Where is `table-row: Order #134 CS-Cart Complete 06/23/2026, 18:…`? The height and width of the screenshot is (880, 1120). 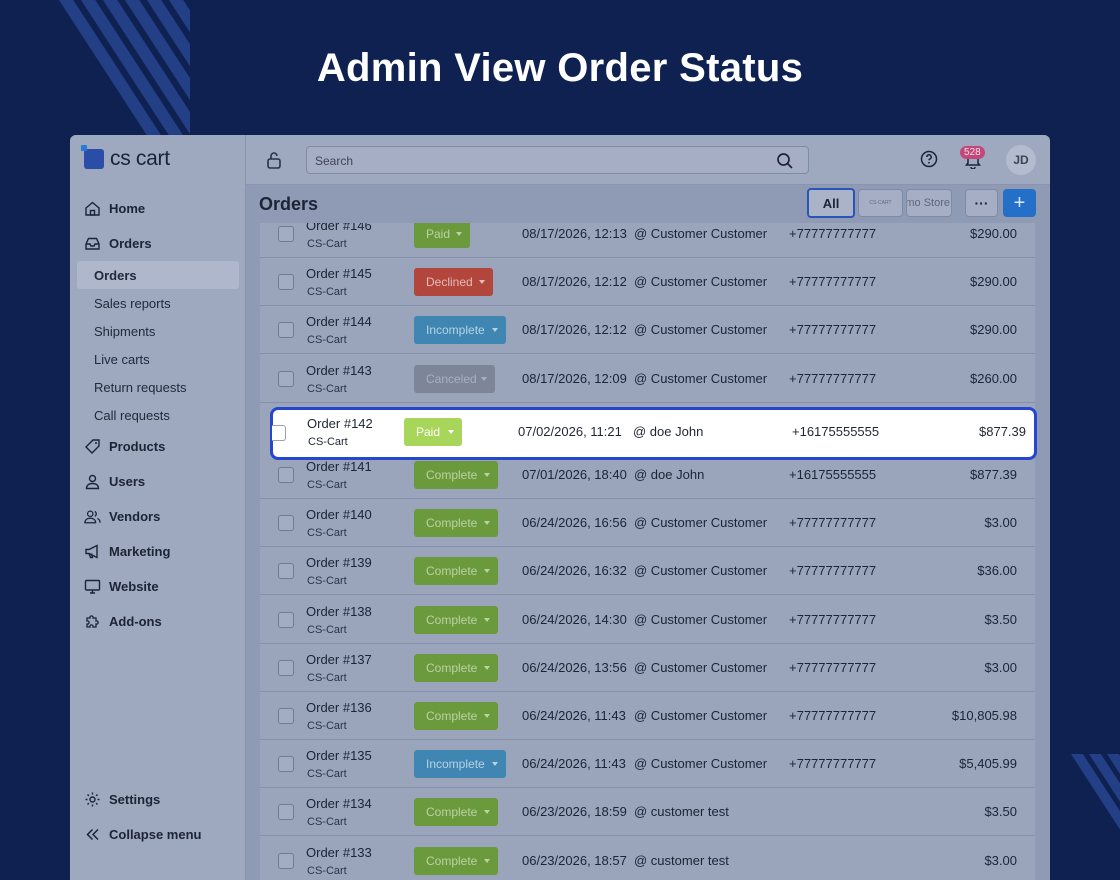
table-row: Order #134 CS-Cart Complete 06/23/2026, 18:… is located at coordinates (647, 812).